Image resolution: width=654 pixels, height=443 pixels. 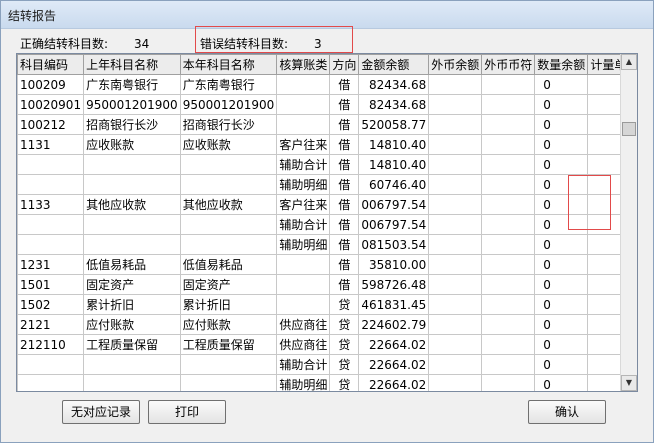 I want to click on cell-curr-name: 招商银行长沙, so click(x=228, y=124).